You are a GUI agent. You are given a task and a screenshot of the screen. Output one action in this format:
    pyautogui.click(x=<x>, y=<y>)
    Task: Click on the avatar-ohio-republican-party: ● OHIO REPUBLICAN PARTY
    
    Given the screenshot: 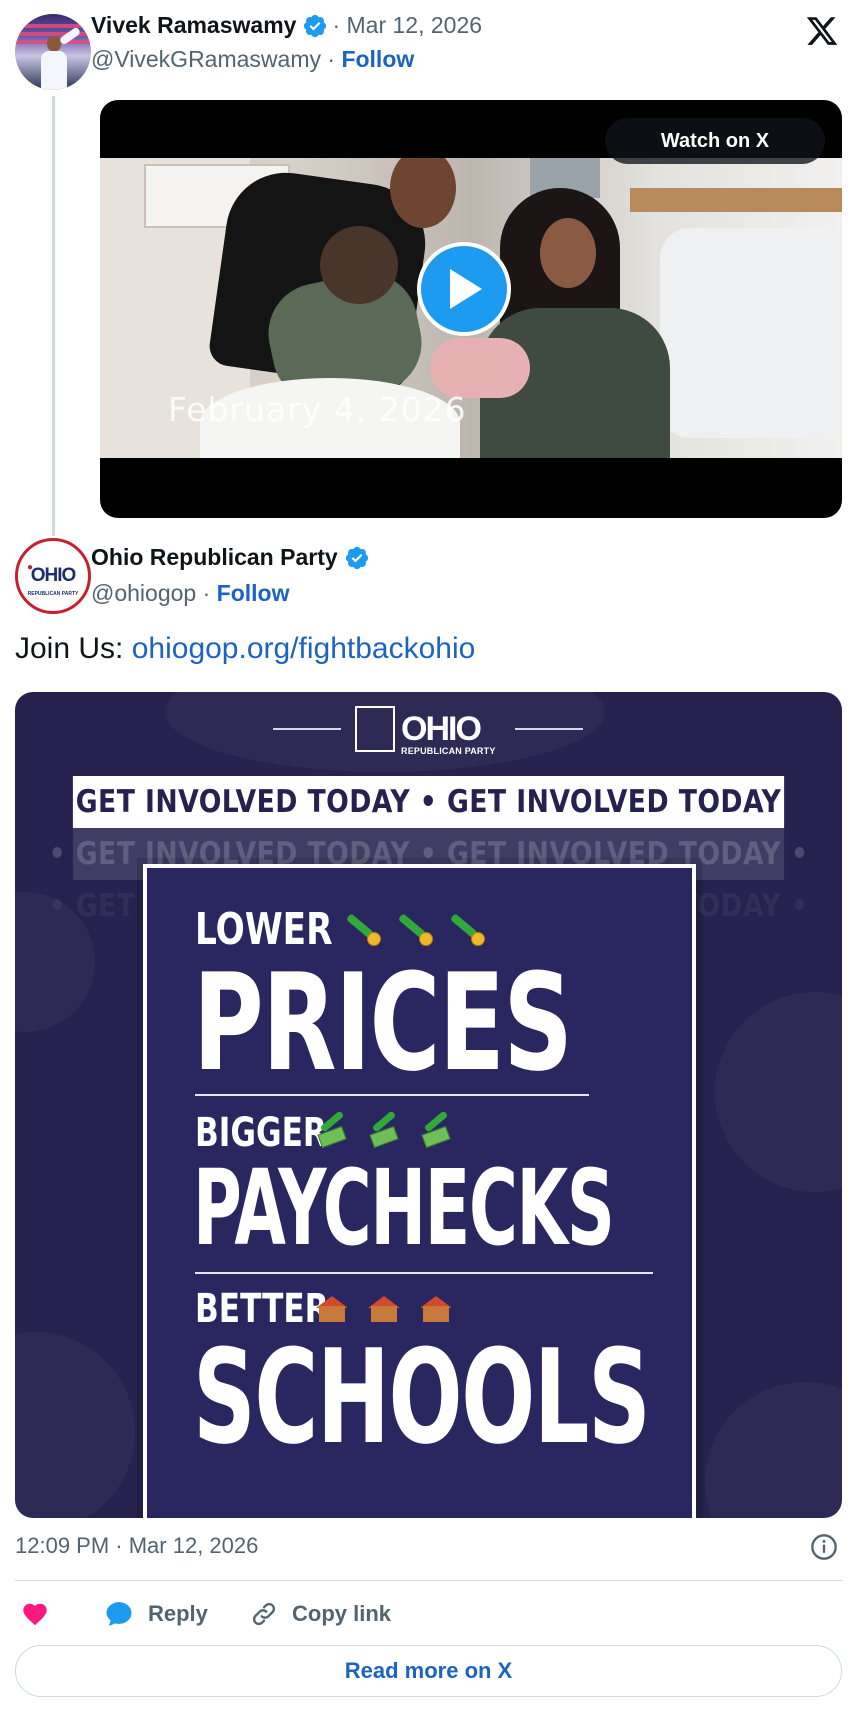 What is the action you would take?
    pyautogui.click(x=53, y=576)
    